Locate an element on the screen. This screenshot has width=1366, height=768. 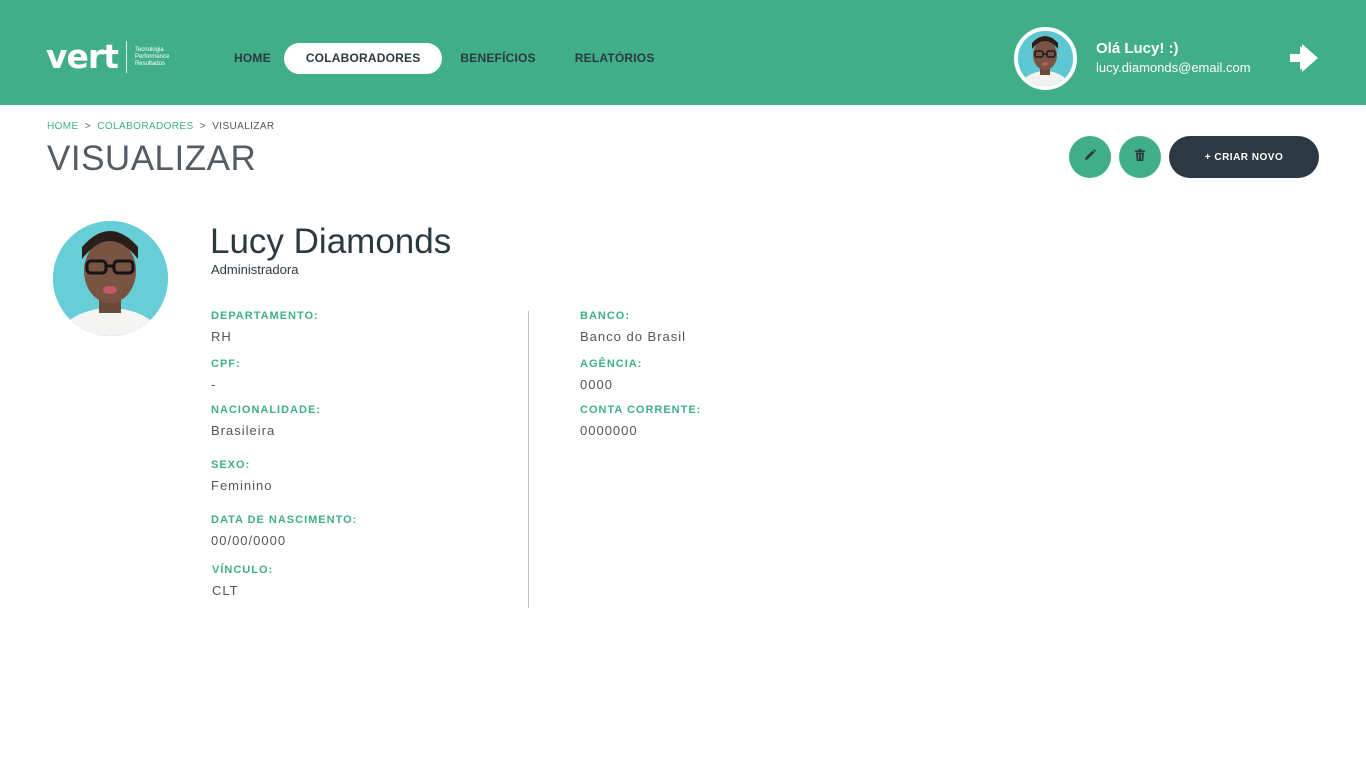
page-title: VISUALIZAR is located at coordinates (152, 158).